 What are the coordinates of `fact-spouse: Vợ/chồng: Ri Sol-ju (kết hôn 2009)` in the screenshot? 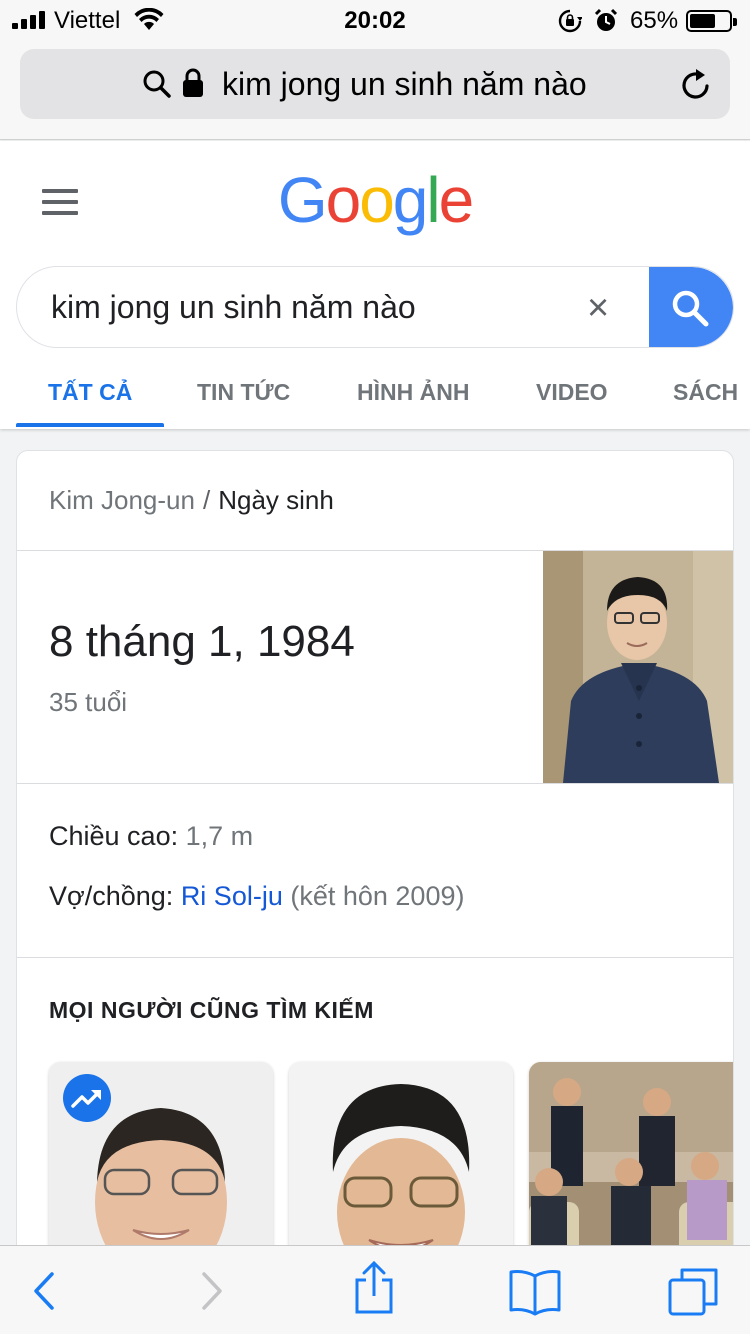 It's located at (256, 896).